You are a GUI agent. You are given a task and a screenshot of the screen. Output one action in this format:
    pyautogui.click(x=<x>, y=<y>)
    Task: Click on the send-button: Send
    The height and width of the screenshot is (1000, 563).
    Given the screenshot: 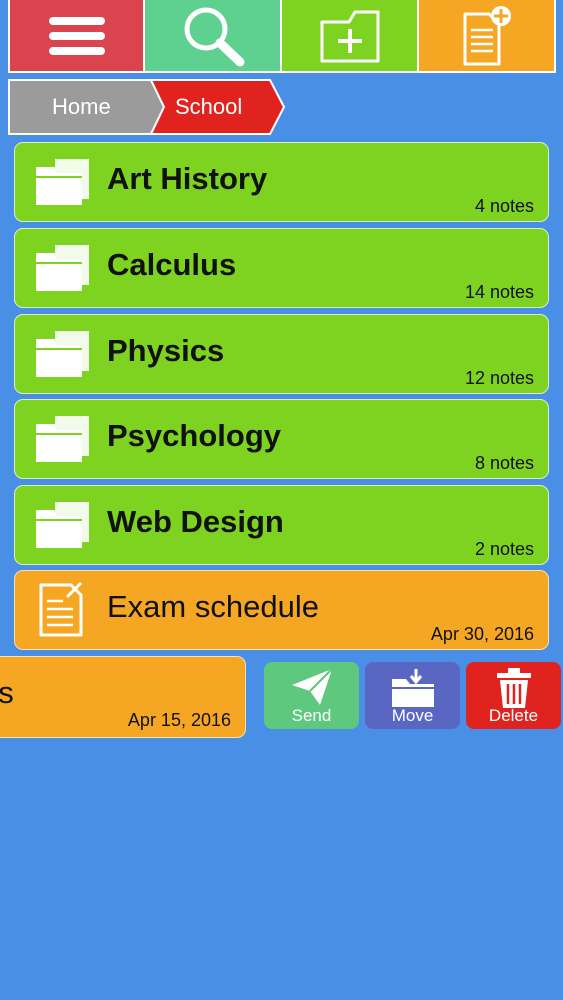 What is the action you would take?
    pyautogui.click(x=311, y=695)
    